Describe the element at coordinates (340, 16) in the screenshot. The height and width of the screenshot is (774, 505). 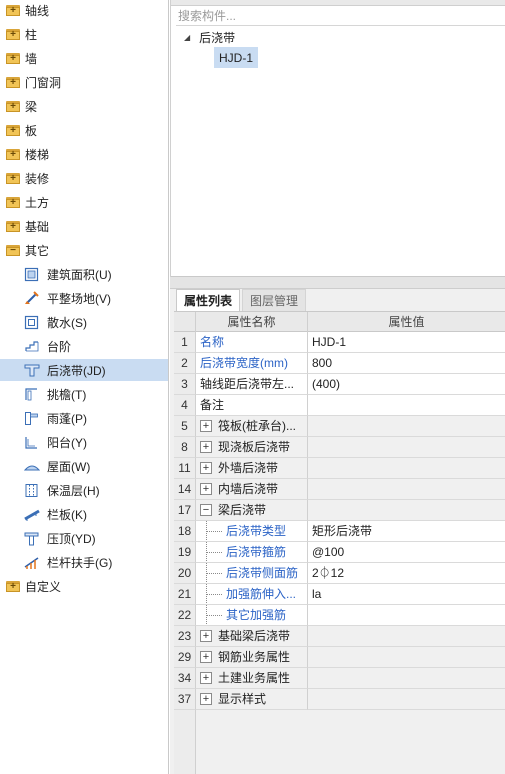
I see `search-input` at that location.